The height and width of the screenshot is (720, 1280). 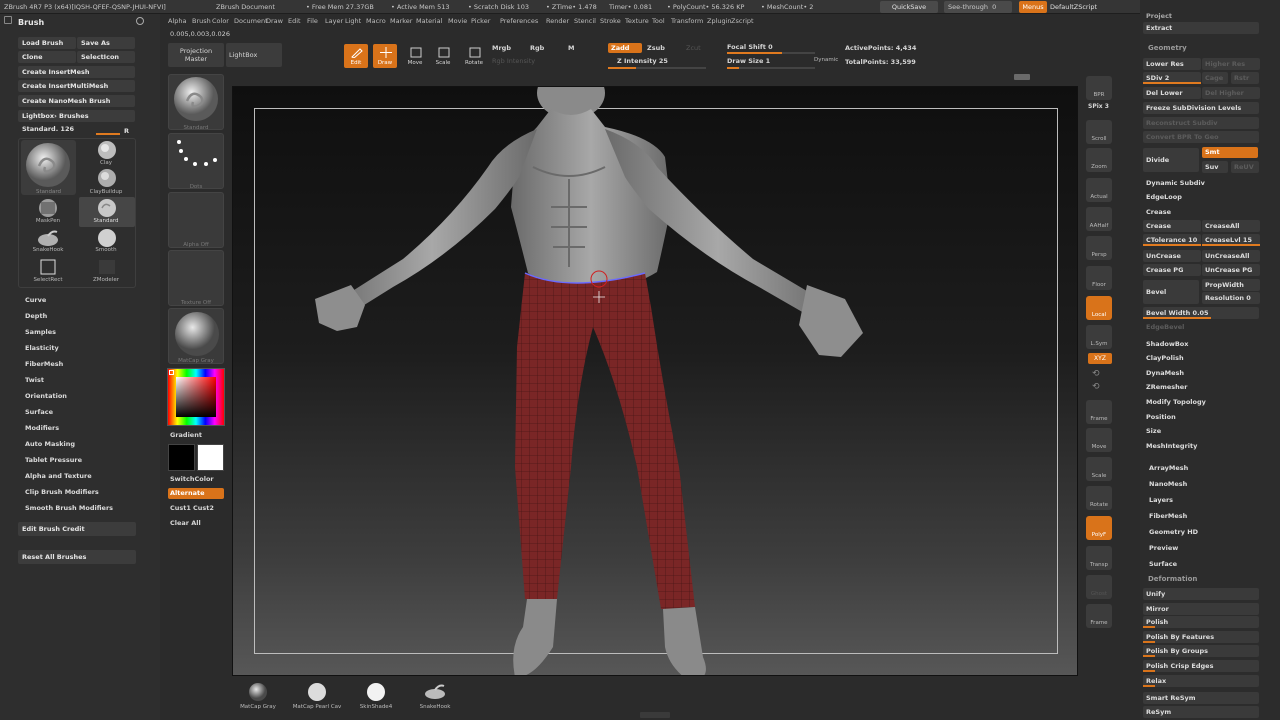 What do you see at coordinates (334, 21) in the screenshot?
I see `menu-item: Layer` at bounding box center [334, 21].